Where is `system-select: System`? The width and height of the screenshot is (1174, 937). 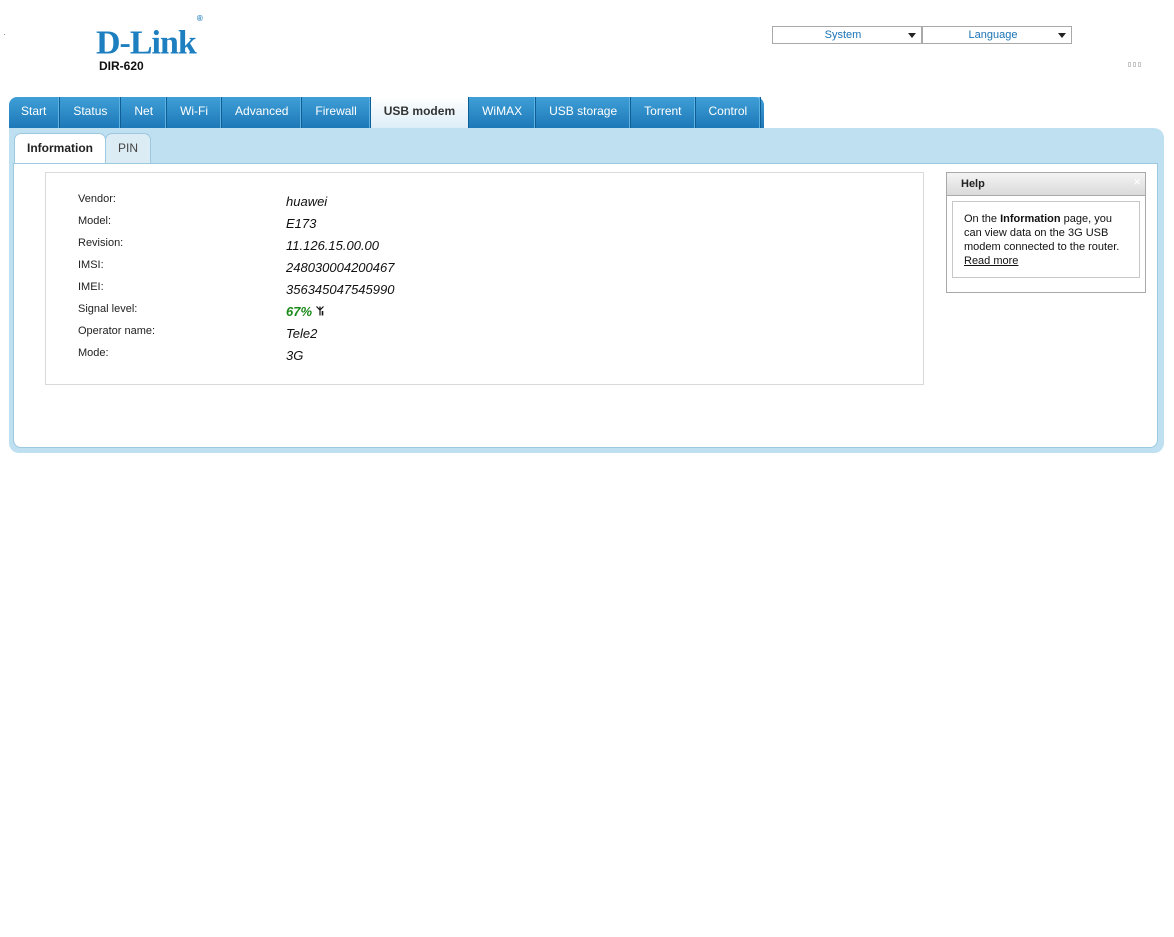 system-select: System is located at coordinates (847, 35).